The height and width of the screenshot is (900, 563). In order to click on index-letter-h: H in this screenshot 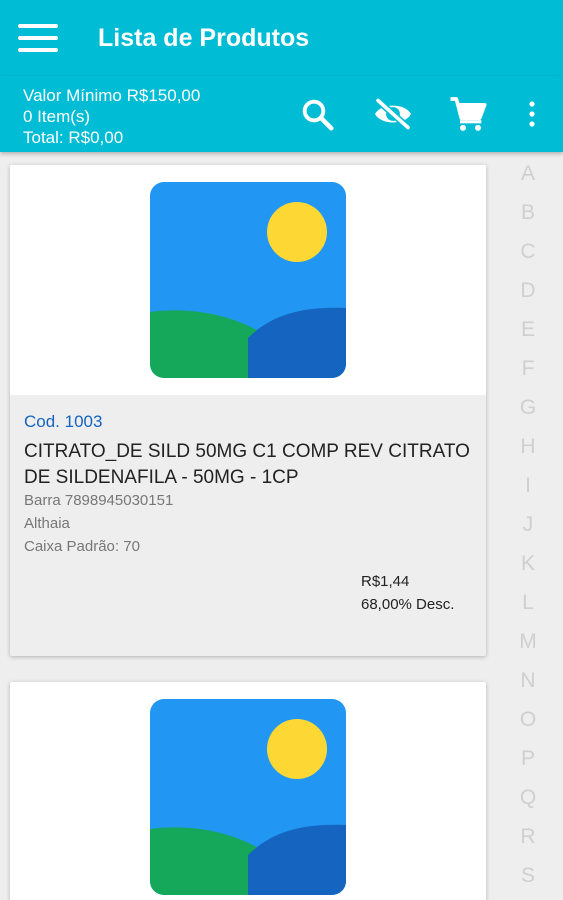, I will do `click(528, 447)`.